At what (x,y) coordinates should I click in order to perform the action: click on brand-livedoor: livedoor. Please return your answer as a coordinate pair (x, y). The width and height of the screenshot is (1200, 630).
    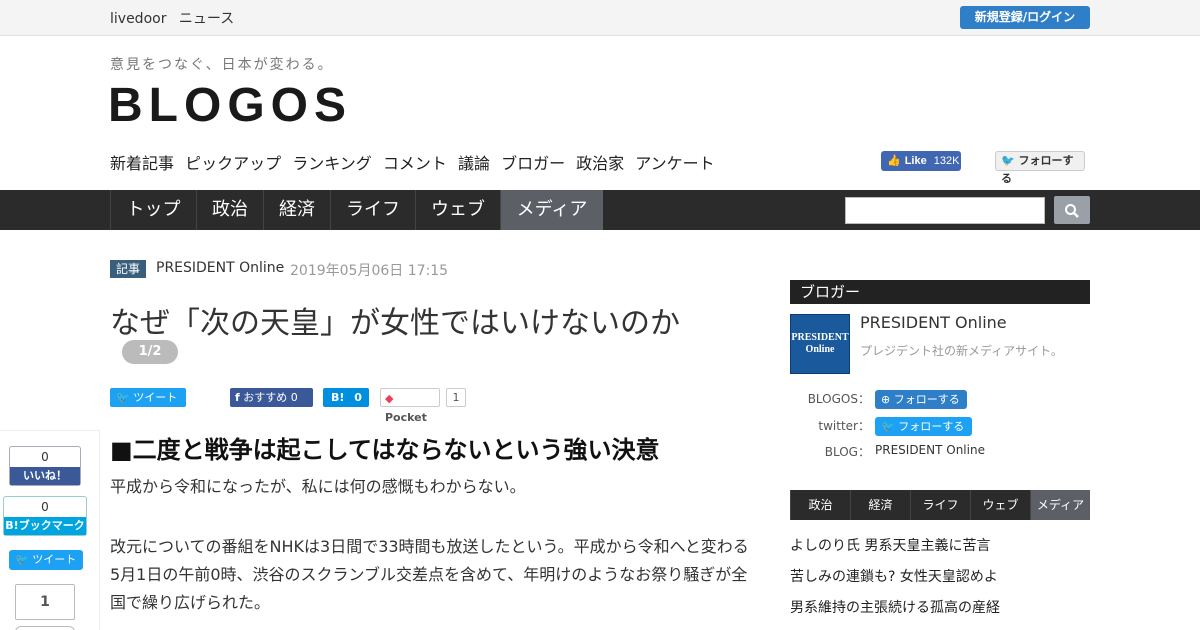
    Looking at the image, I should click on (138, 19).